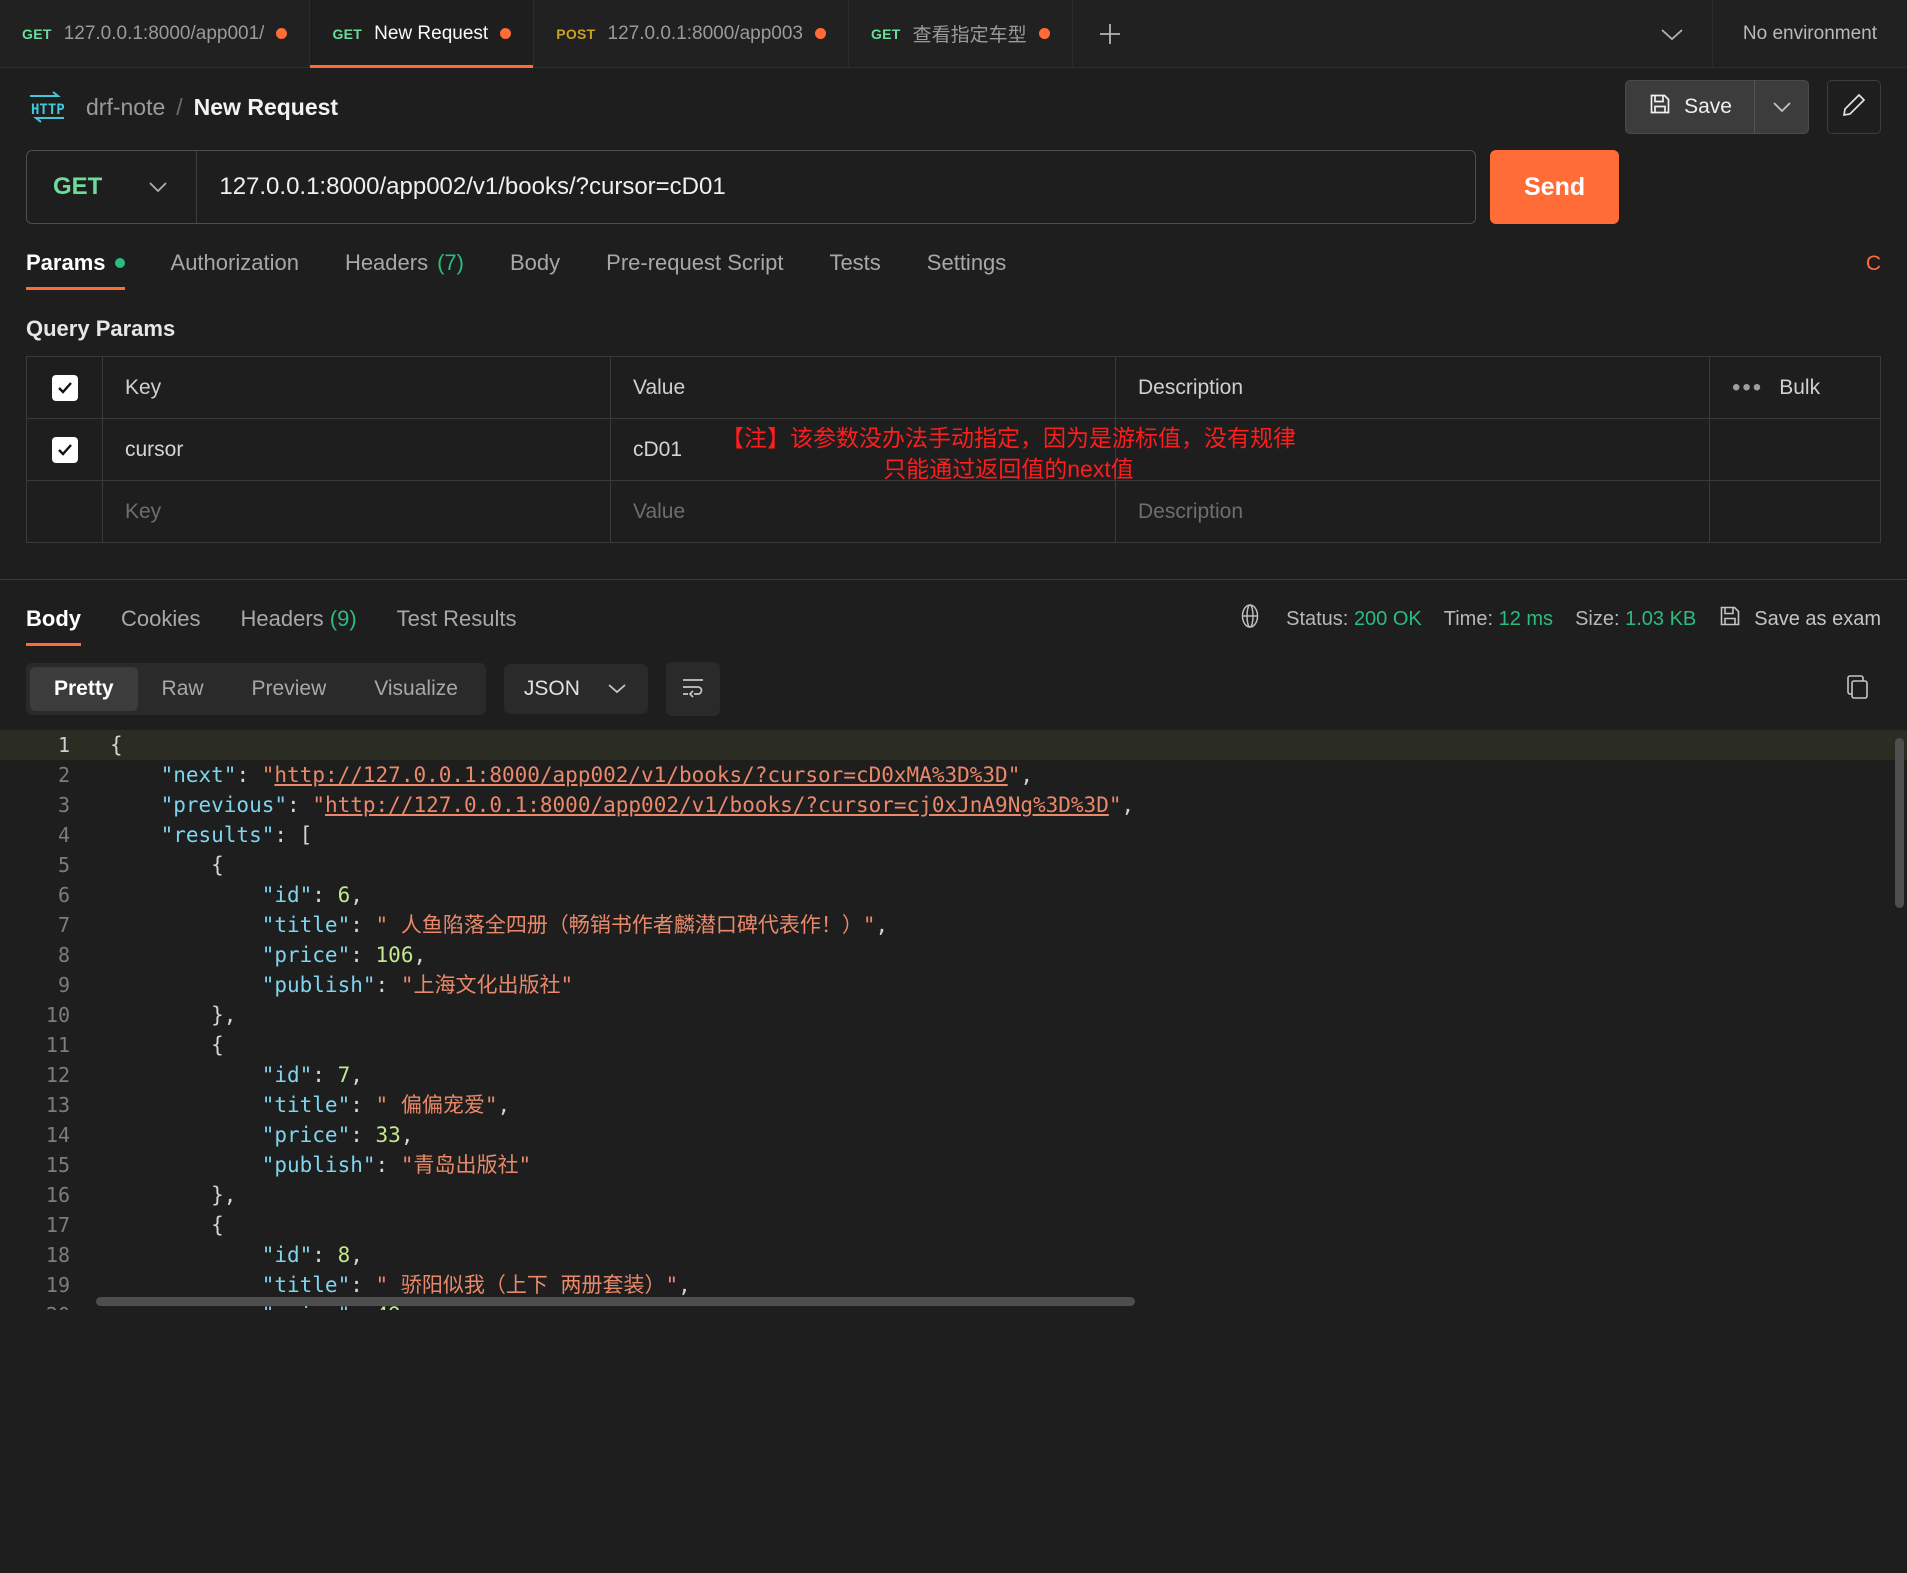 This screenshot has width=1907, height=1573. Describe the element at coordinates (953, 1255) in the screenshot. I see `code-line: 18 "id": 8,` at that location.